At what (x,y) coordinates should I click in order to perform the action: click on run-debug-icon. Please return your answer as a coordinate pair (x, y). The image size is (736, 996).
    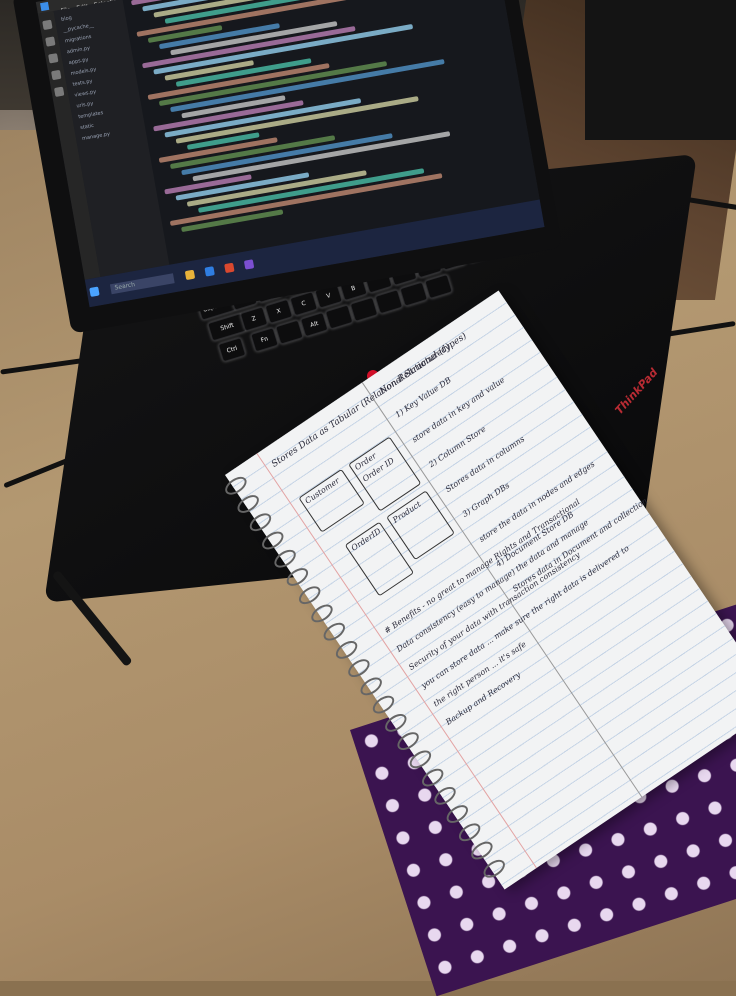
    Looking at the image, I should click on (56, 75).